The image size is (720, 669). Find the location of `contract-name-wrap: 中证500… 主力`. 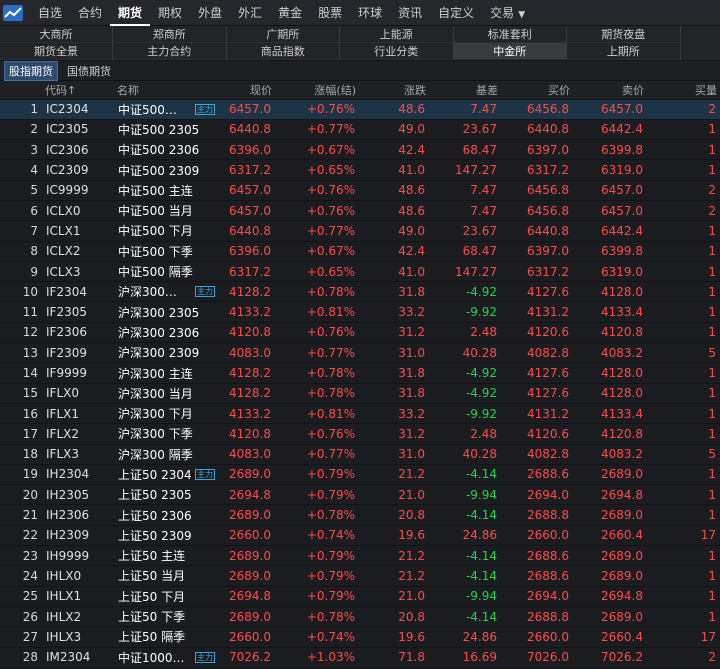

contract-name-wrap: 中证500… 主力 is located at coordinates (166, 109).